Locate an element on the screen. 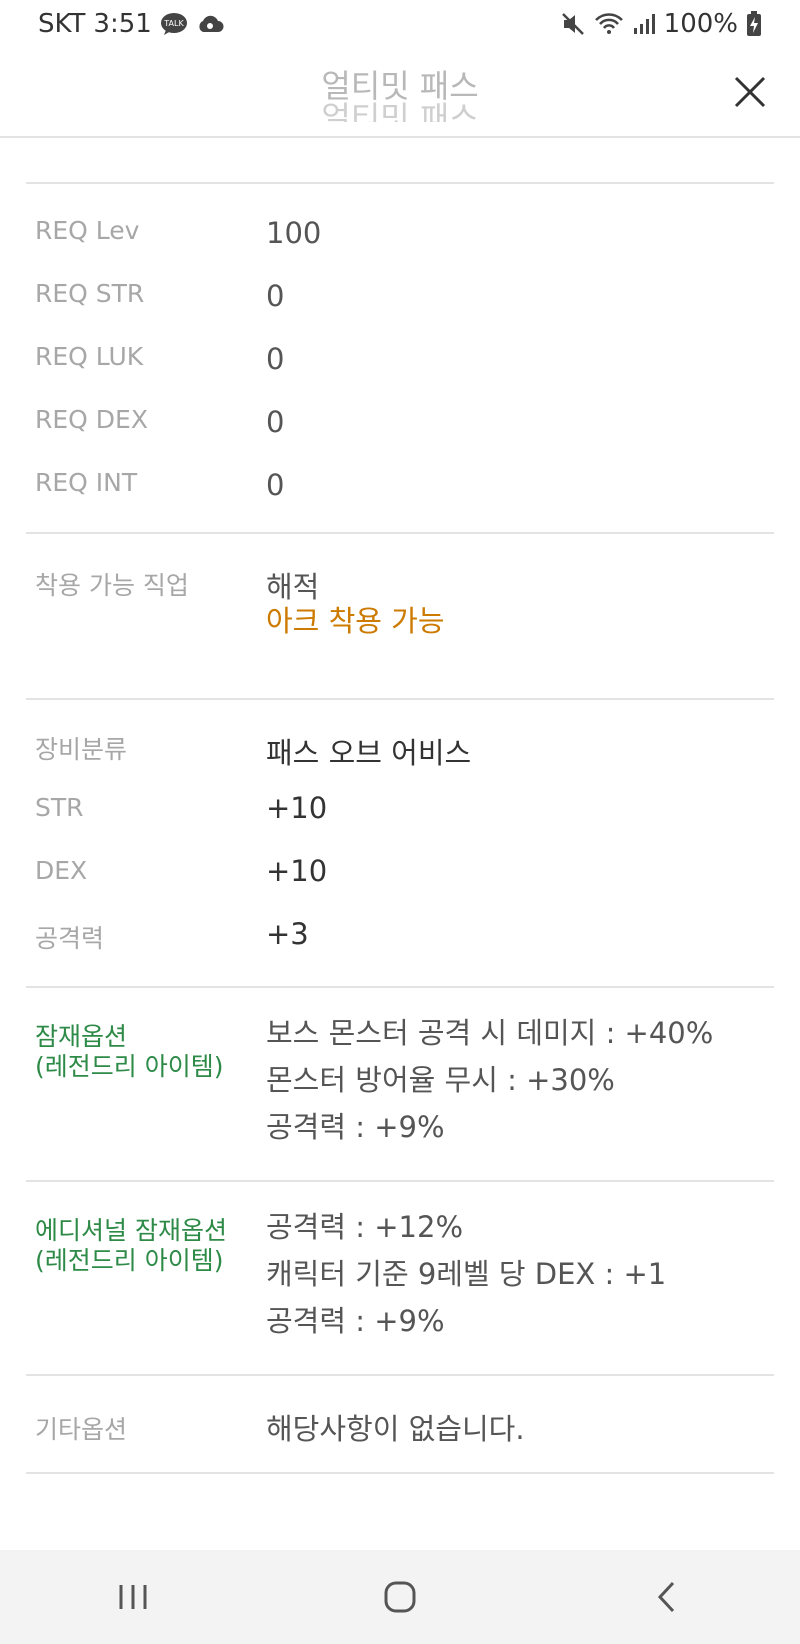 The height and width of the screenshot is (1644, 800). potential-line: 몬스터 방어율 무시 : +30% is located at coordinates (440, 1080).